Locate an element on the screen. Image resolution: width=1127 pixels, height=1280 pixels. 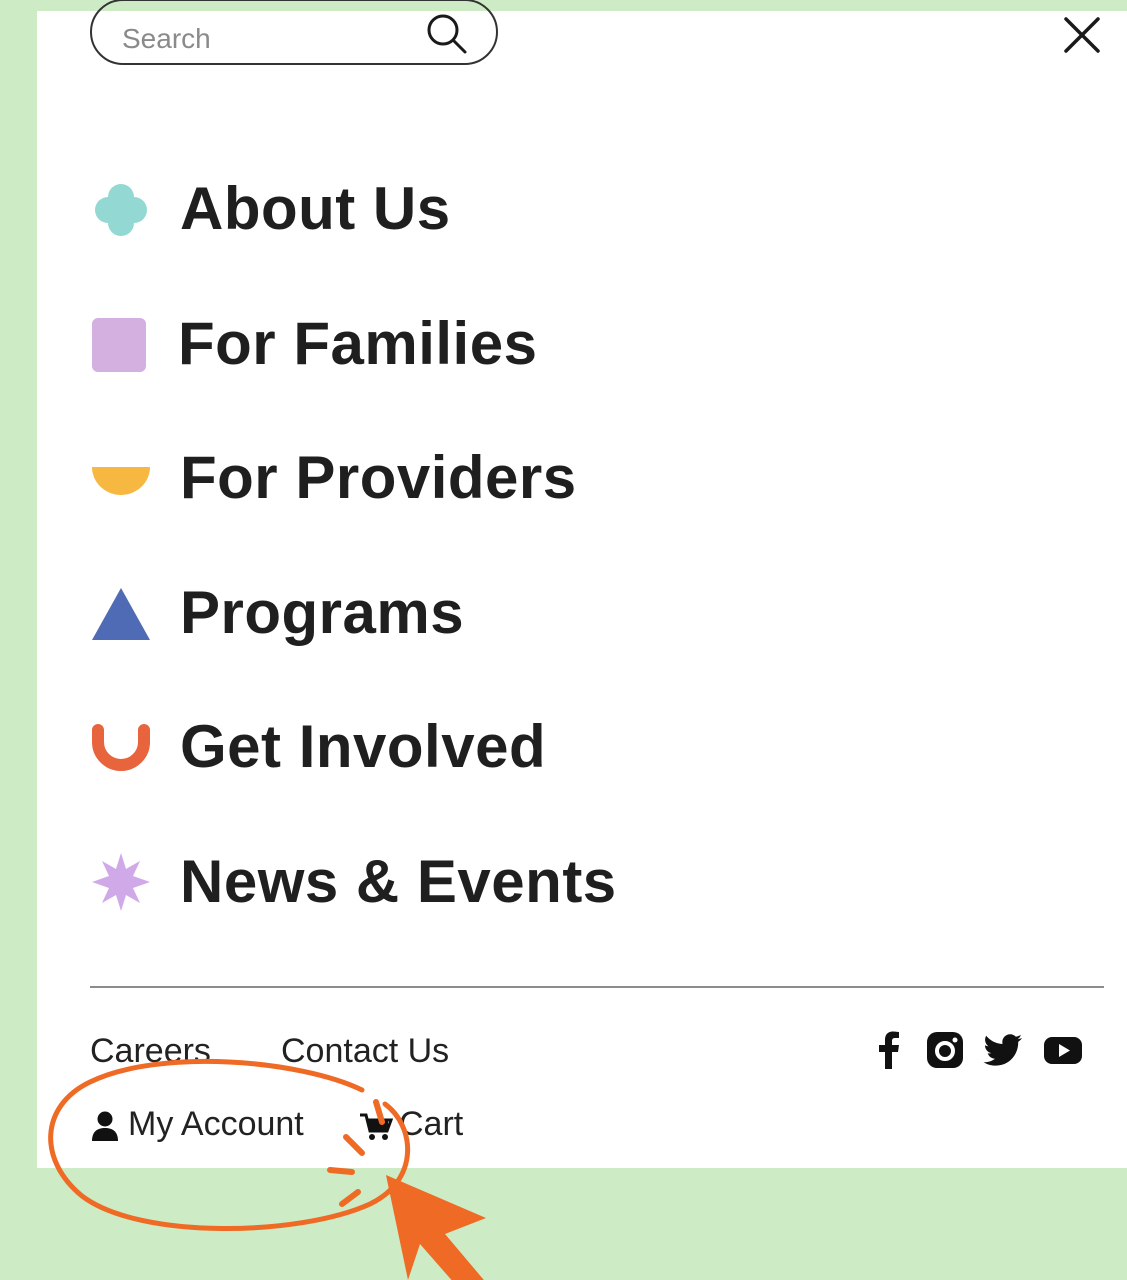
search-bar: Search is located at coordinates (294, 32).